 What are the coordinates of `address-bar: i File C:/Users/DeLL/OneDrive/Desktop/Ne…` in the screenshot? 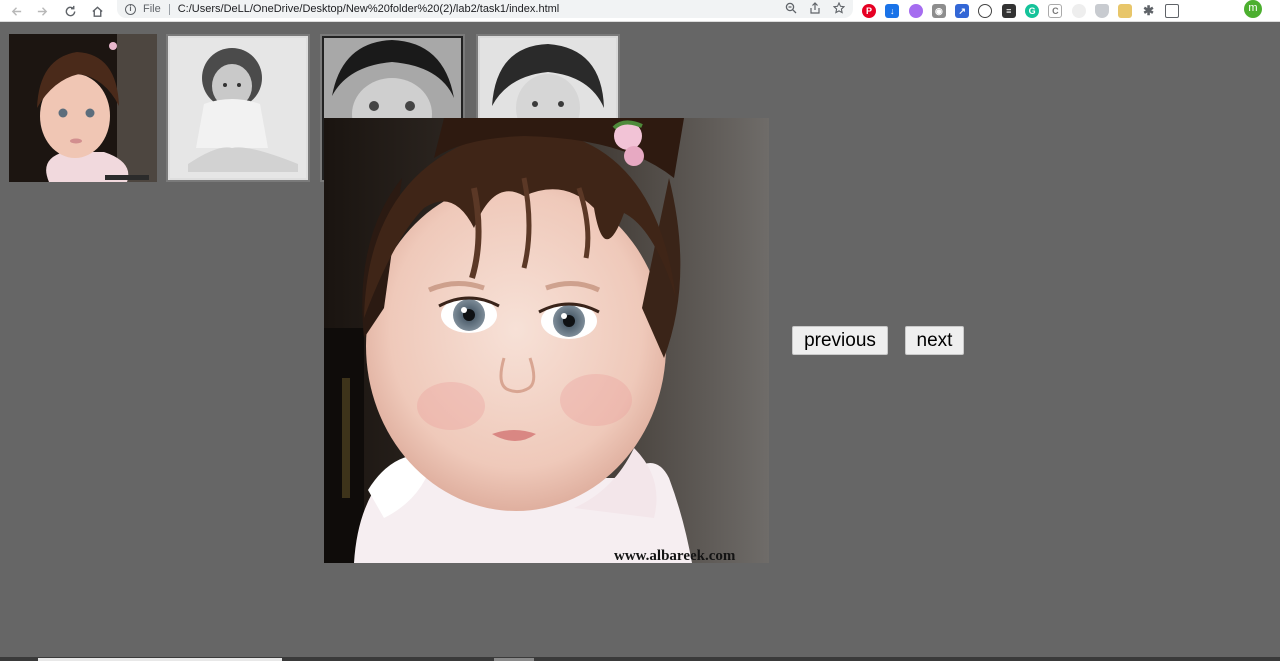 It's located at (485, 9).